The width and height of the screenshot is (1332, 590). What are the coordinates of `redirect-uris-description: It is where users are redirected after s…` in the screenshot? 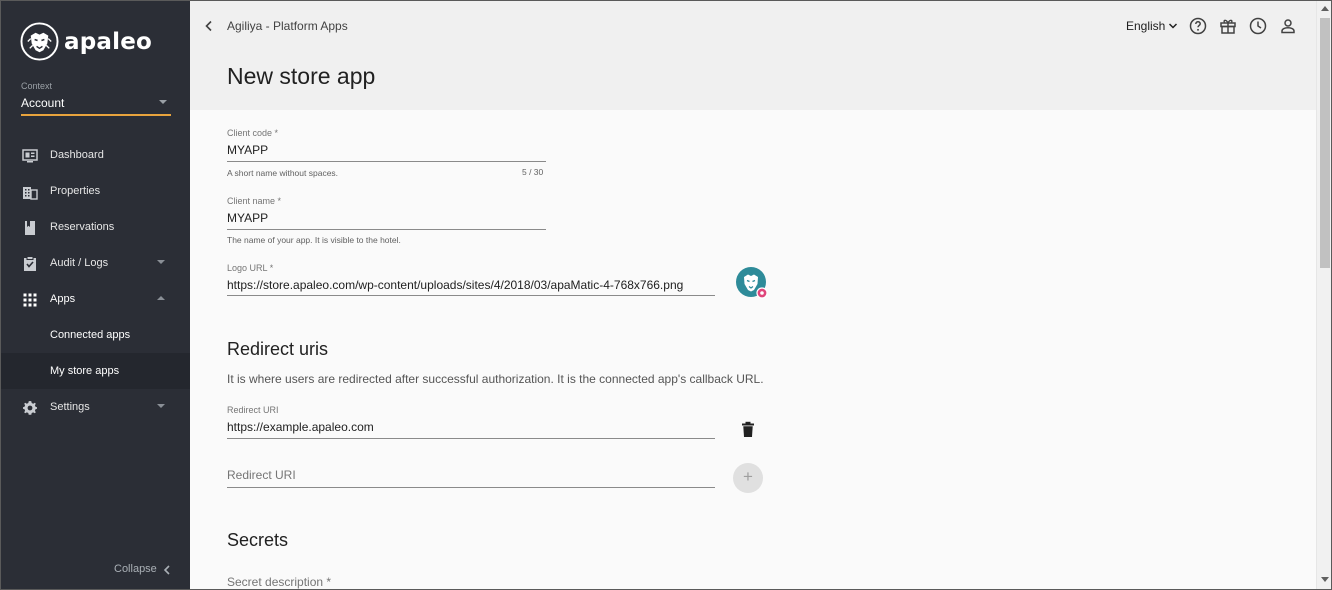 It's located at (495, 379).